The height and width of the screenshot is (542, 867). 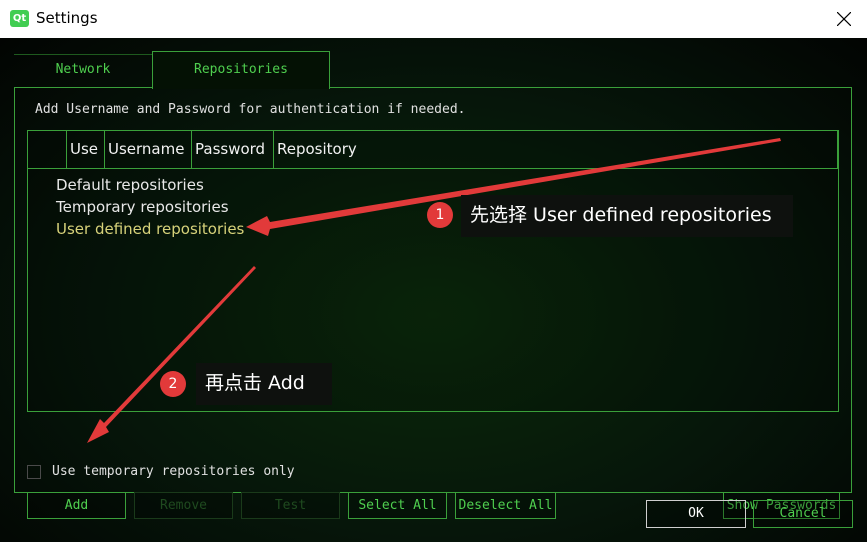 What do you see at coordinates (171, 354) in the screenshot?
I see `arrow-to-add-button` at bounding box center [171, 354].